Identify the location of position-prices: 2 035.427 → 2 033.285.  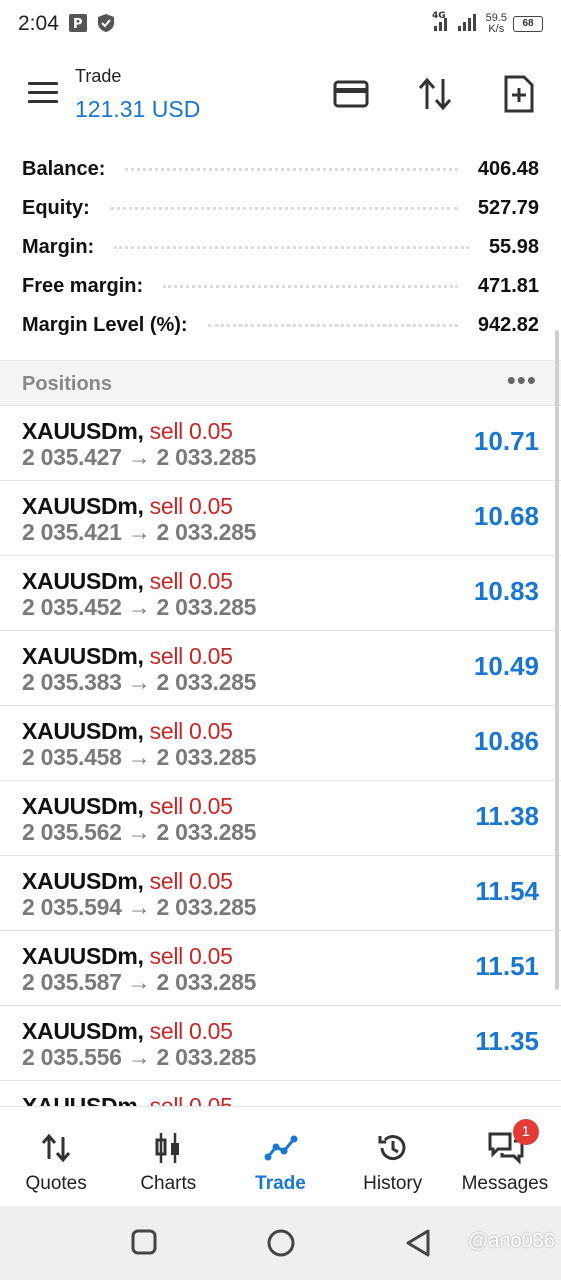
(139, 457).